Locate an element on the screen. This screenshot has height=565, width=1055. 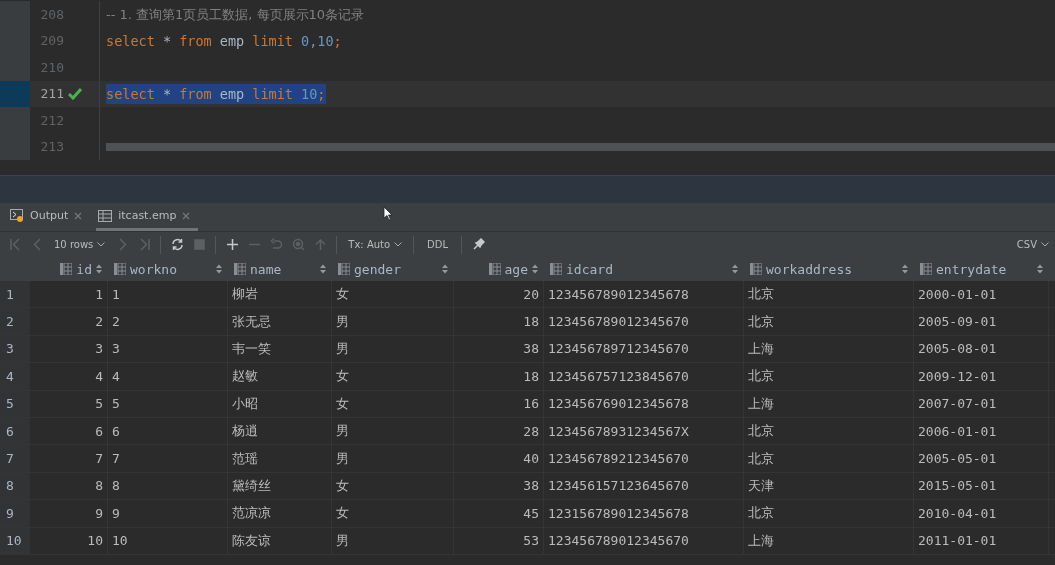
table-cell: 2 is located at coordinates (99, 322).